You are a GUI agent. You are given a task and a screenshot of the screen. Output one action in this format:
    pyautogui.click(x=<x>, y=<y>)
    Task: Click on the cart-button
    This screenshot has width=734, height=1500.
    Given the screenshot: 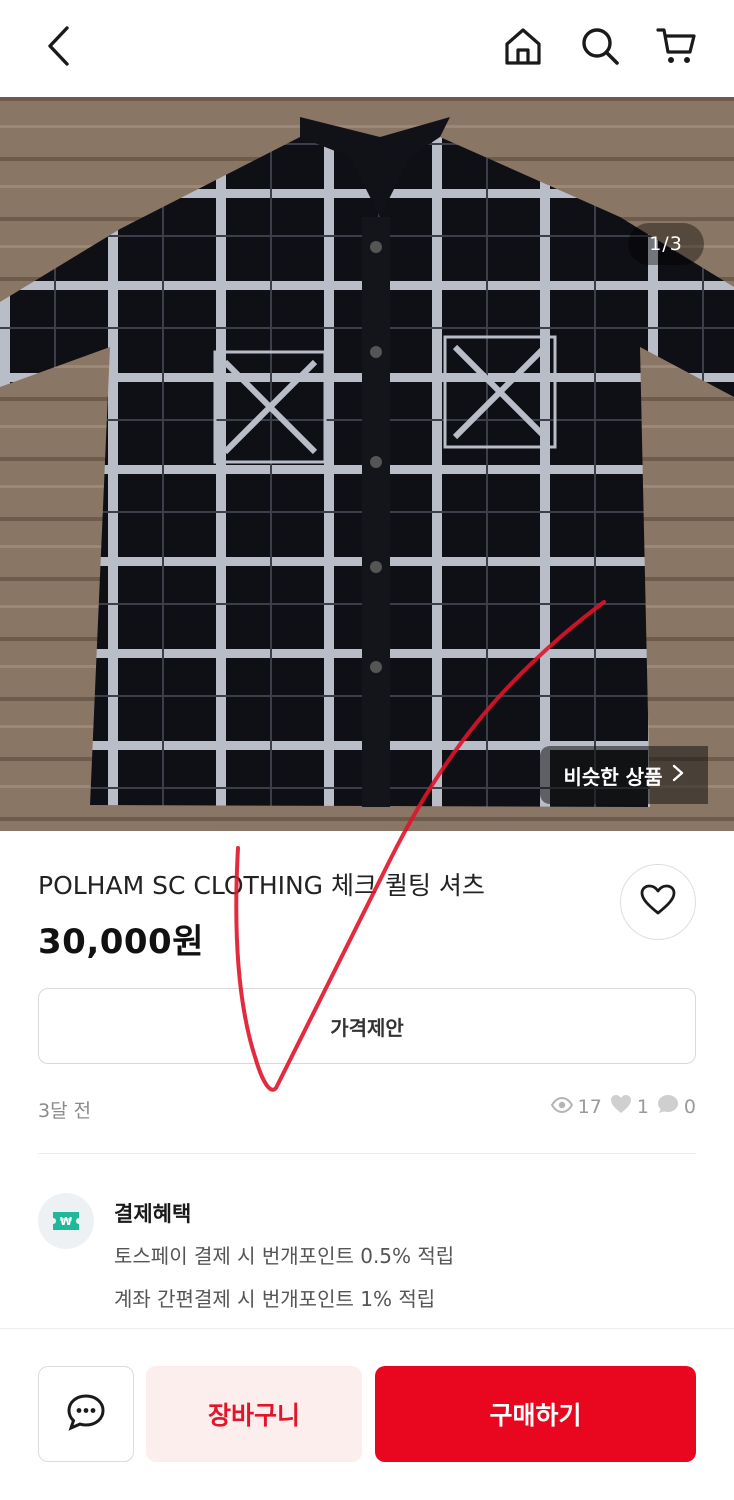 What is the action you would take?
    pyautogui.click(x=677, y=48)
    